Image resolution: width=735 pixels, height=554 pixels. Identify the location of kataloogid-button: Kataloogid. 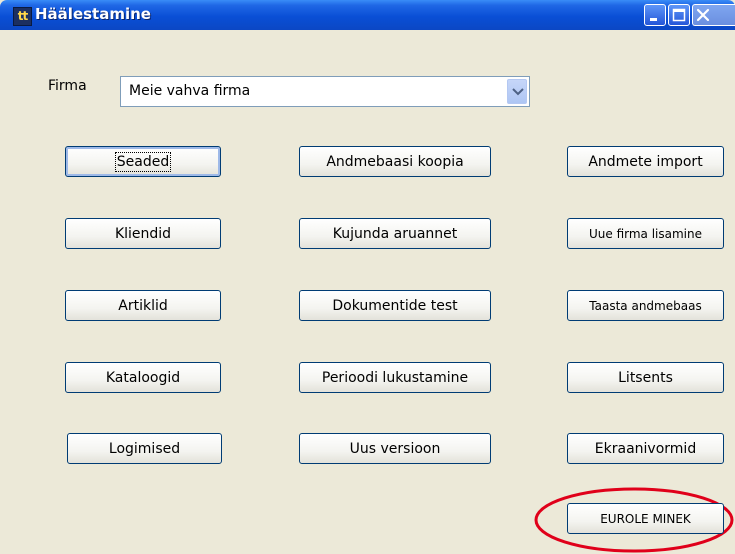
(143, 377).